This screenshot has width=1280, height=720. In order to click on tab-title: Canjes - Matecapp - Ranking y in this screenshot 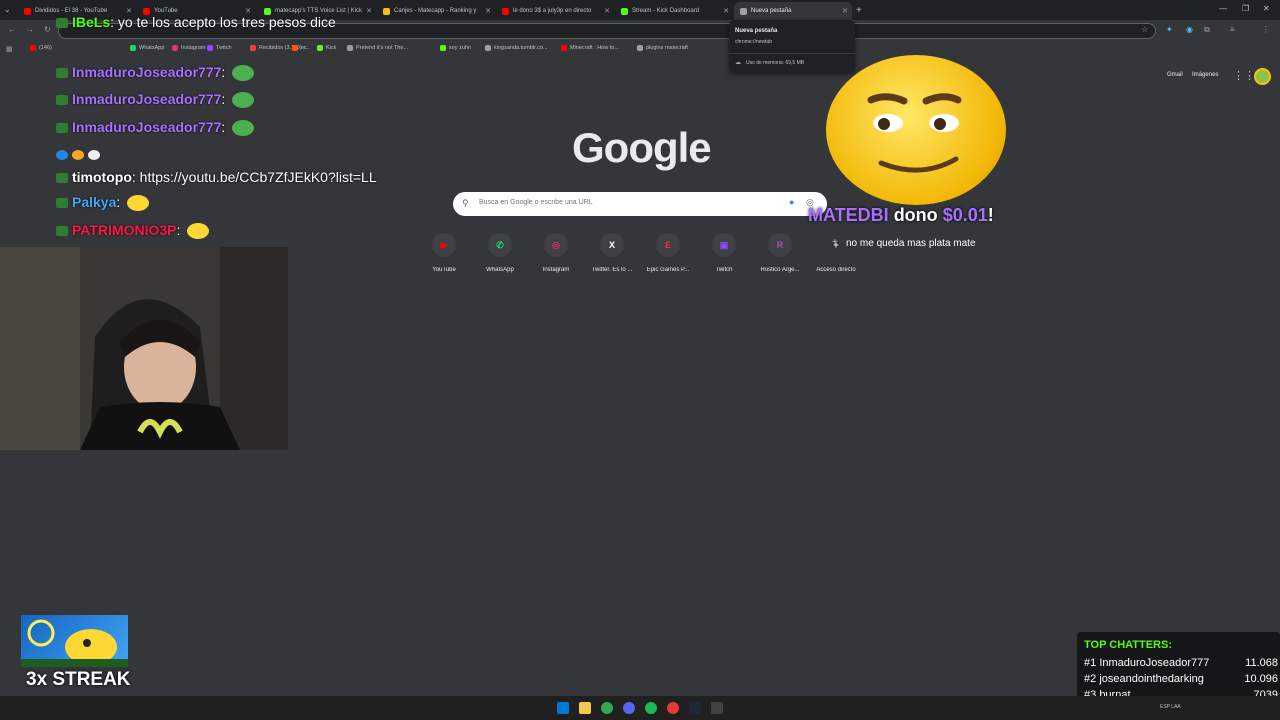, I will do `click(435, 11)`.